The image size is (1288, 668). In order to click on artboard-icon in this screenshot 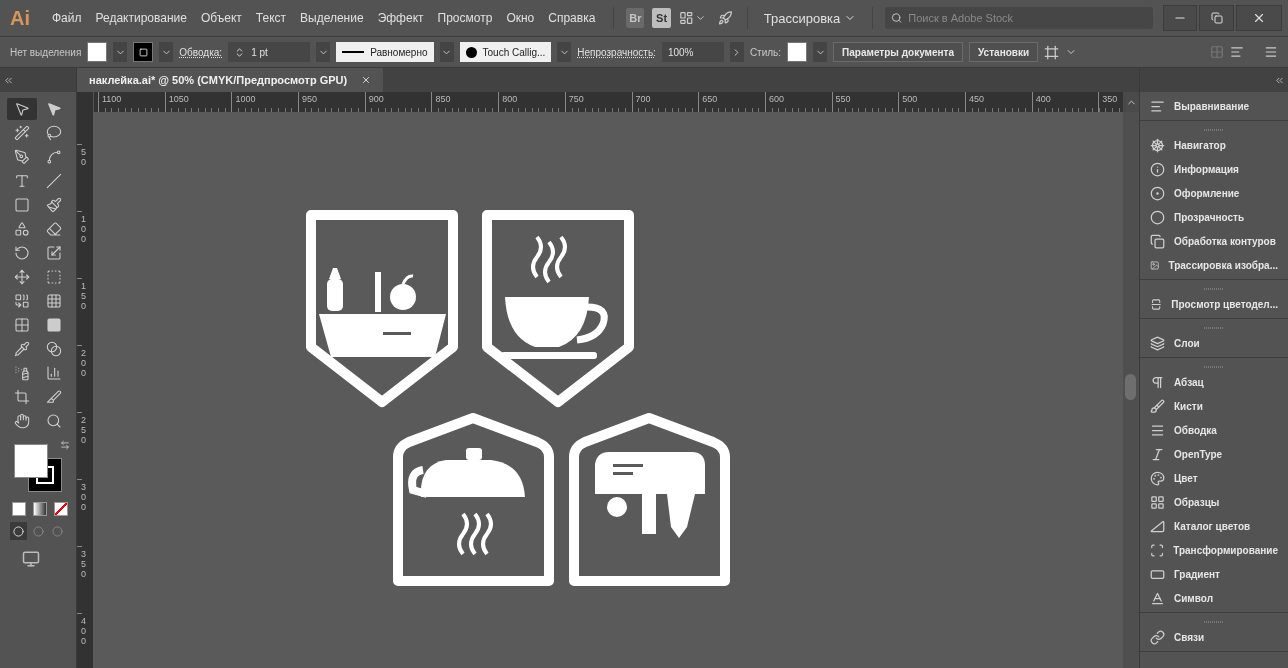, I will do `click(22, 397)`.